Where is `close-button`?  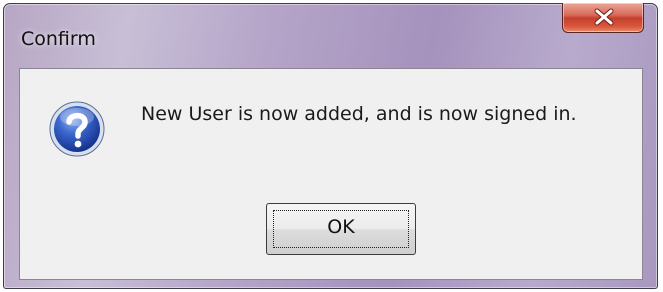
close-button is located at coordinates (603, 18).